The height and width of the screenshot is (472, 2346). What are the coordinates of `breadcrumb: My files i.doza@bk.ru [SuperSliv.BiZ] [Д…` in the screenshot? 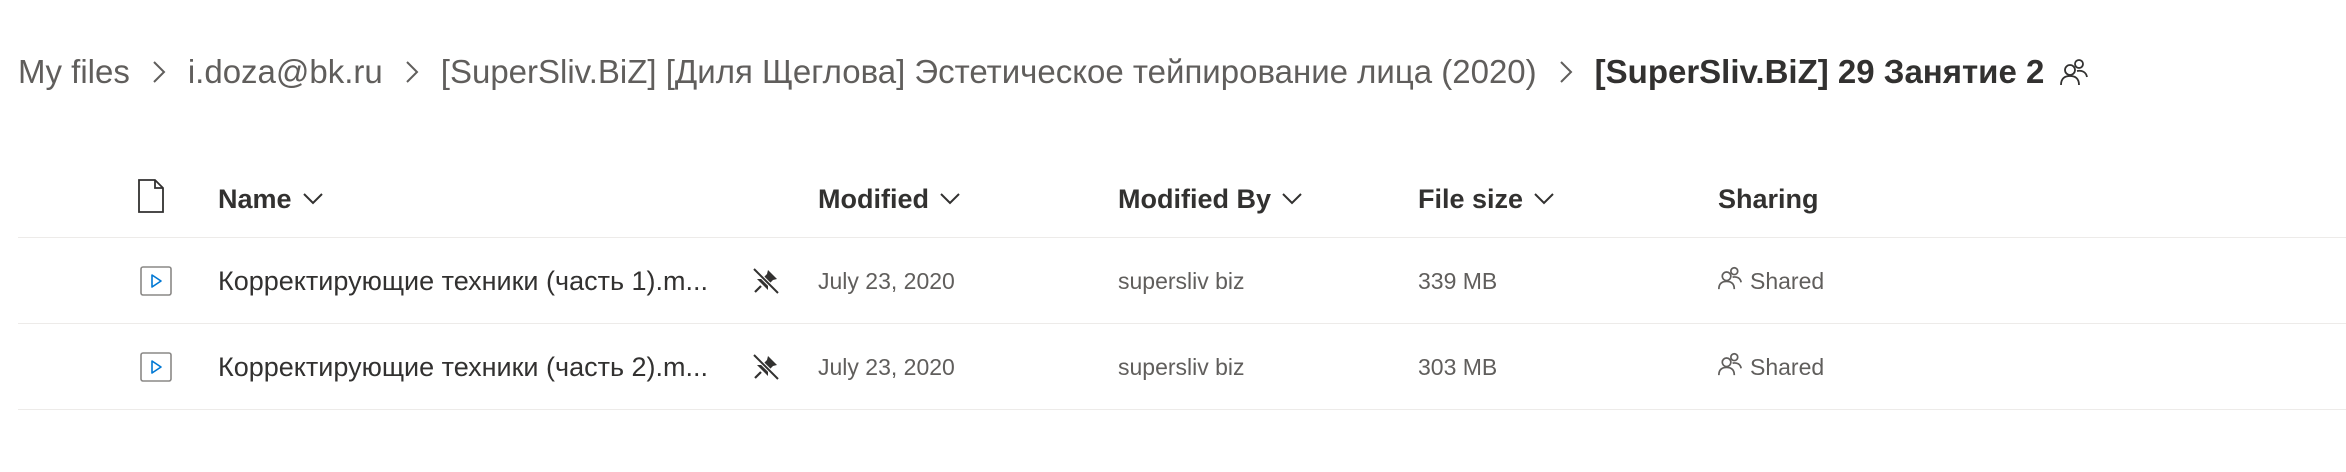 It's located at (1053, 72).